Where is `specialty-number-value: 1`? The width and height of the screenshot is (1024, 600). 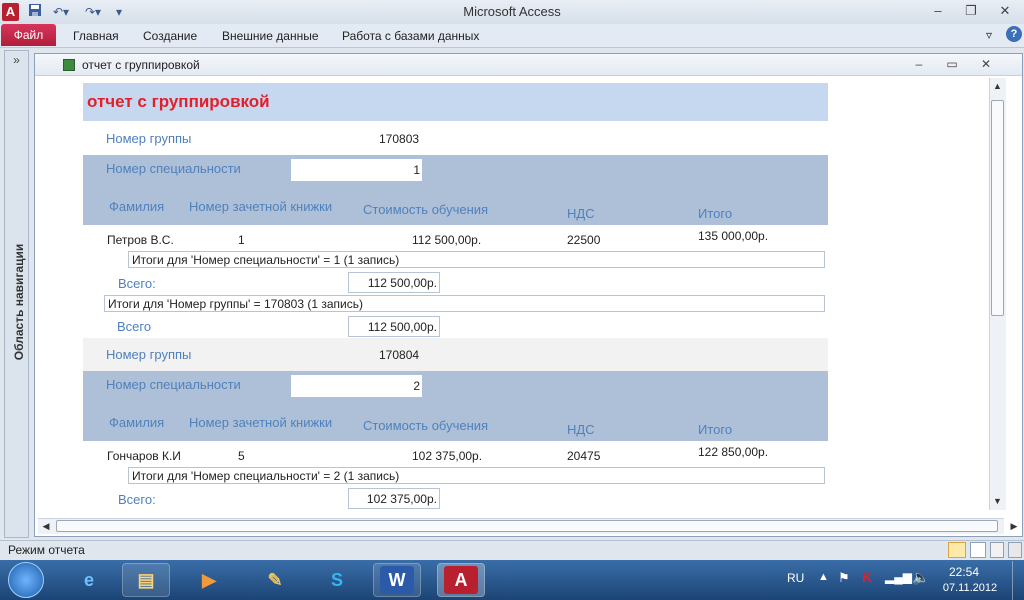
specialty-number-value: 1 is located at coordinates (356, 170).